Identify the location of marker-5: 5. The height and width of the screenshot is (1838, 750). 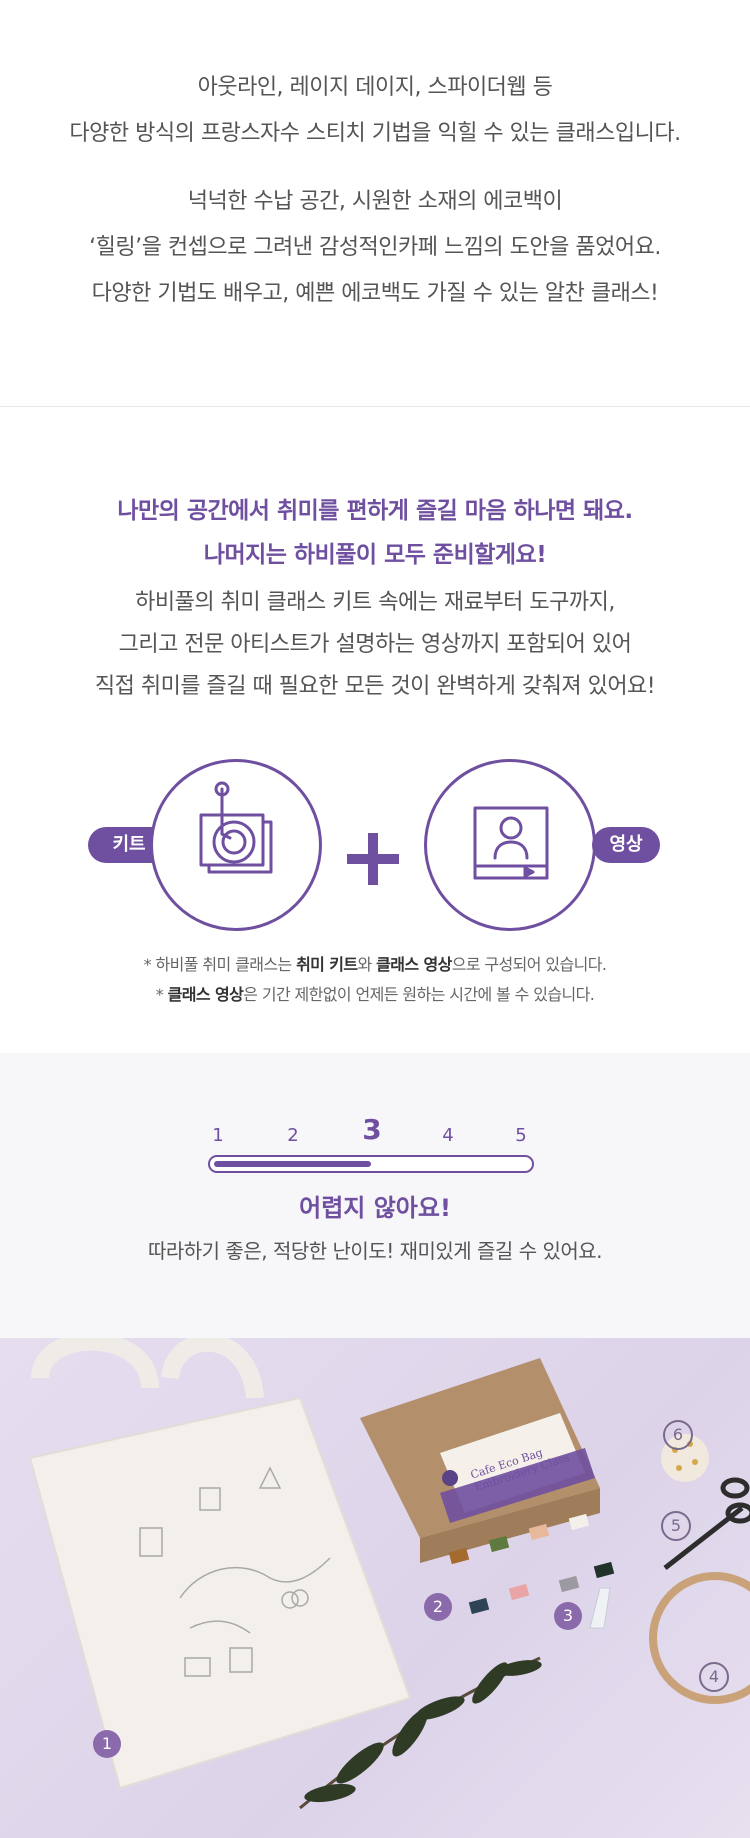
(676, 1526).